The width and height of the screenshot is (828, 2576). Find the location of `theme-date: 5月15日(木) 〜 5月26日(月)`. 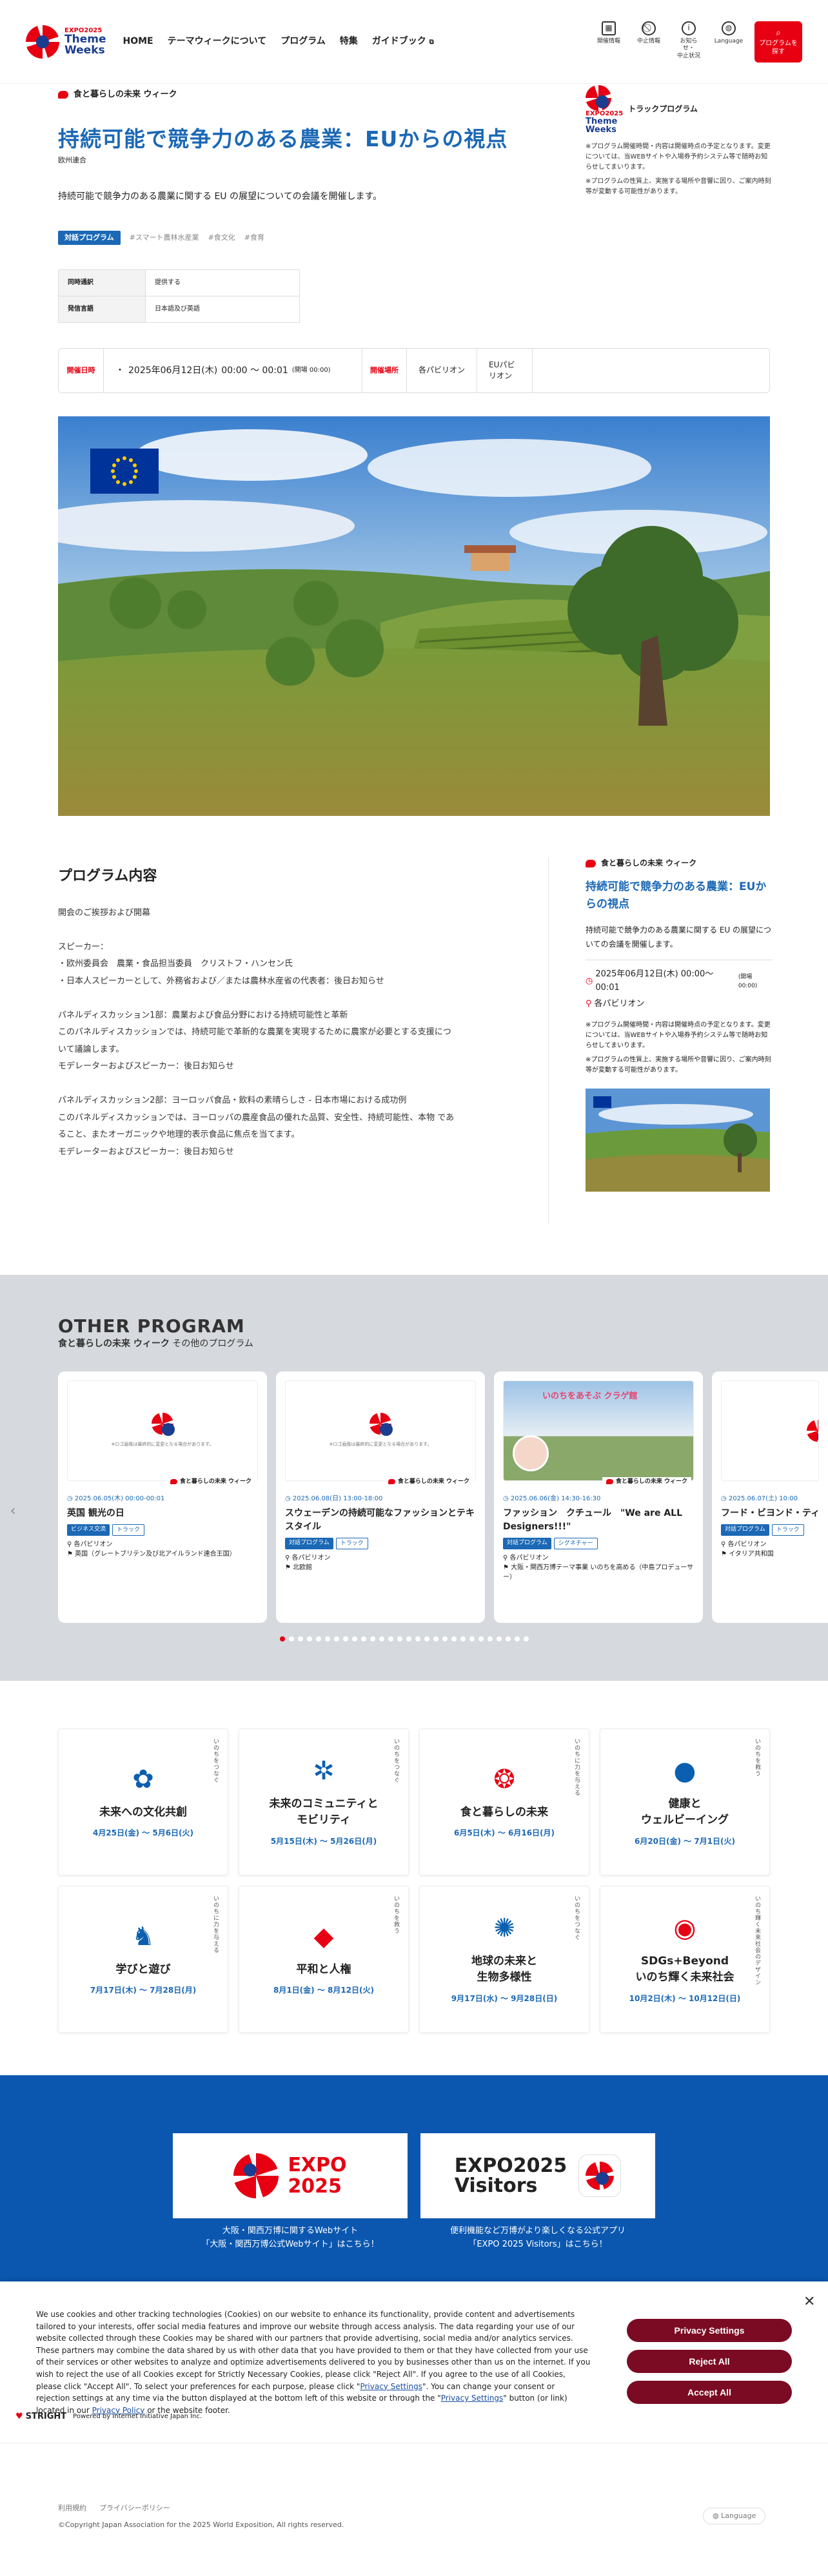

theme-date: 5月15日(木) 〜 5月26日(月) is located at coordinates (323, 1841).